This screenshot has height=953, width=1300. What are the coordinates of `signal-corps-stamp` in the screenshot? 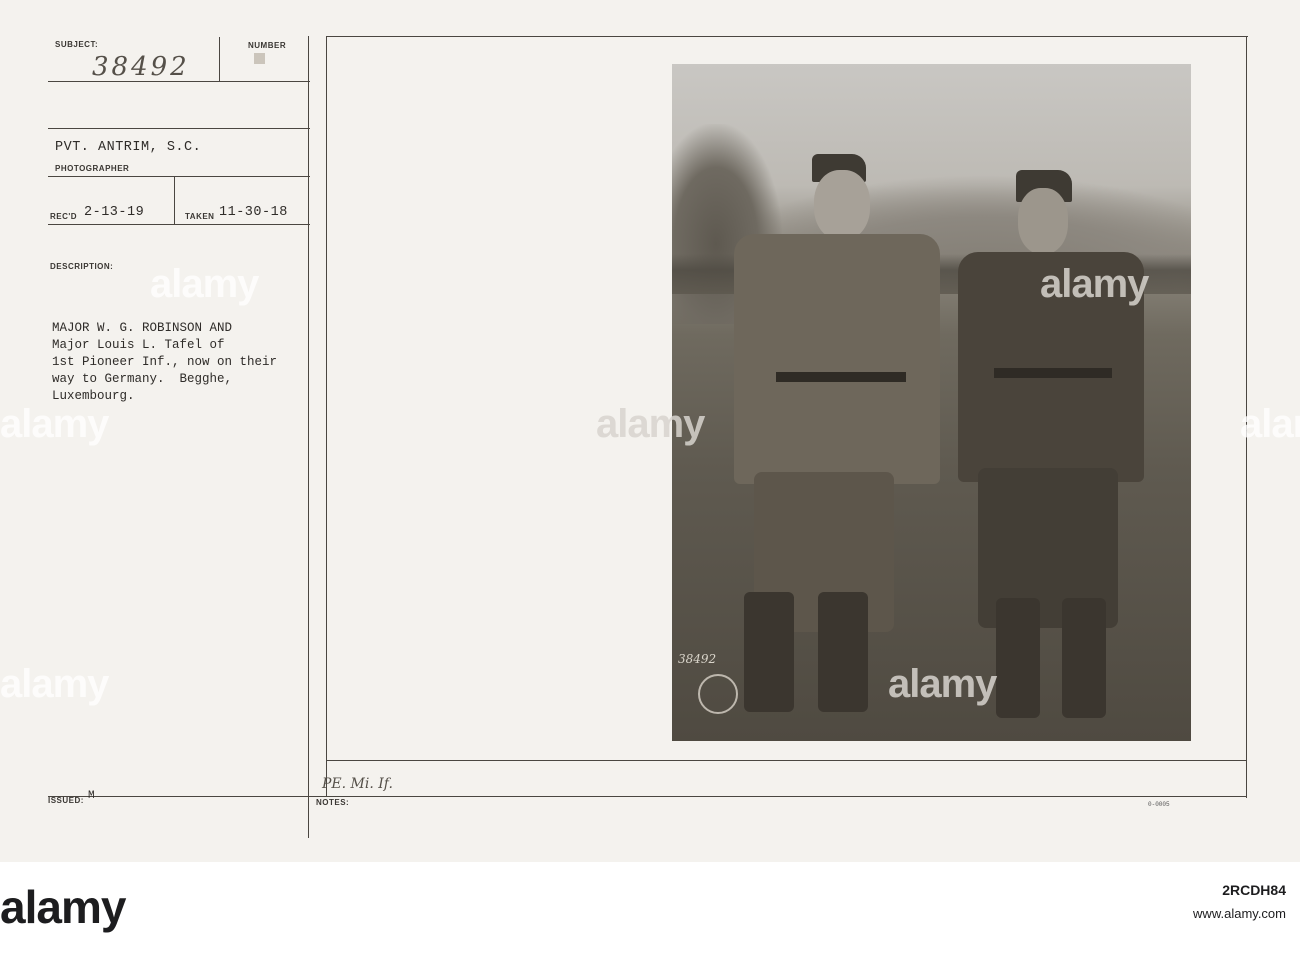 It's located at (718, 694).